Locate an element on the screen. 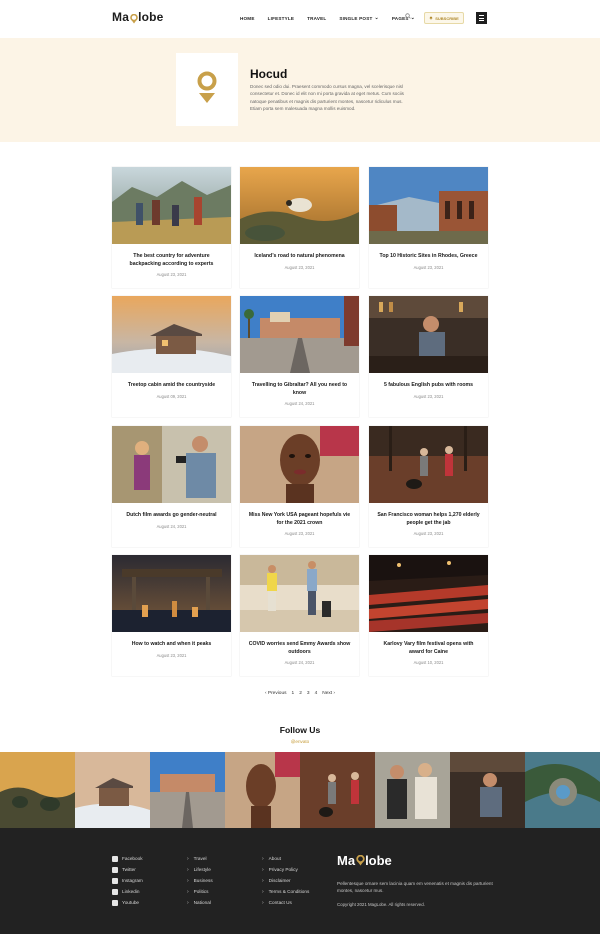 Image resolution: width=600 pixels, height=934 pixels. youtube-icon is located at coordinates (115, 902).